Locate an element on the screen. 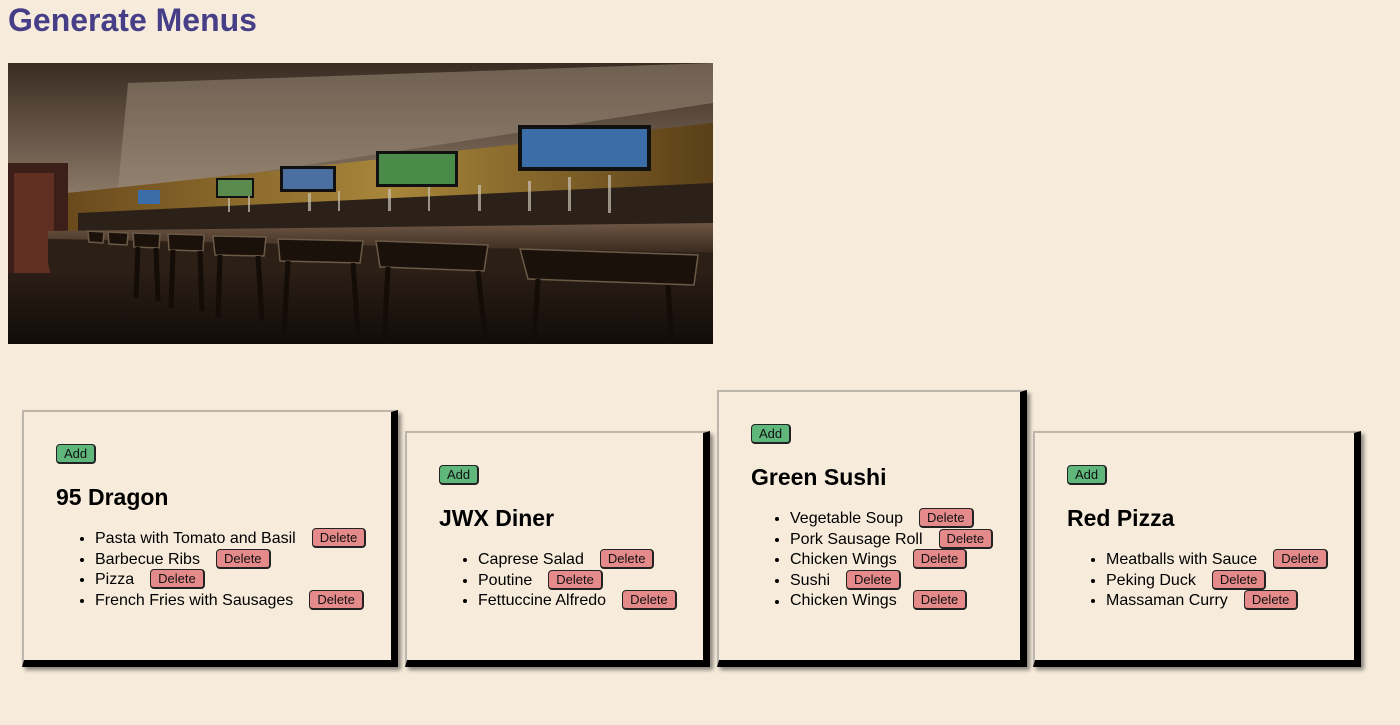 This screenshot has height=725, width=1400. menu-item: French Fries with Sausages Delete is located at coordinates (230, 600).